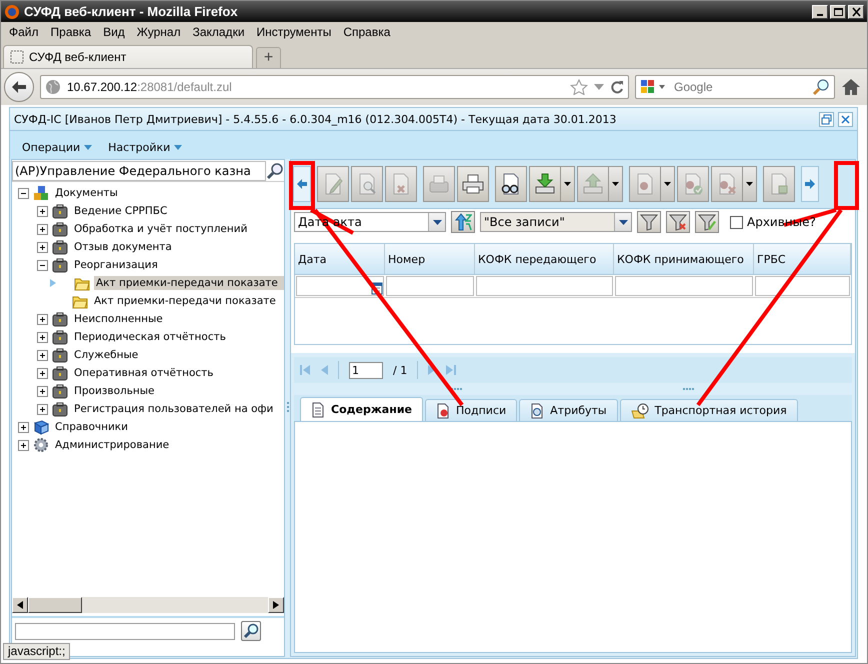 This screenshot has height=664, width=868. I want to click on tree-item: Документы, so click(168, 193).